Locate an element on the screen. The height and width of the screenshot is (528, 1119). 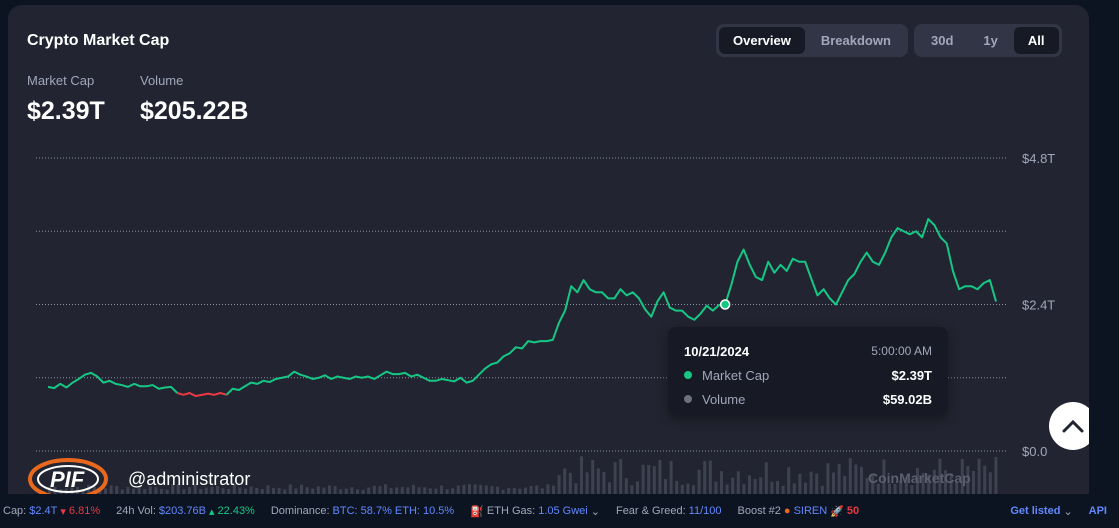
token-icon: ● is located at coordinates (787, 511).